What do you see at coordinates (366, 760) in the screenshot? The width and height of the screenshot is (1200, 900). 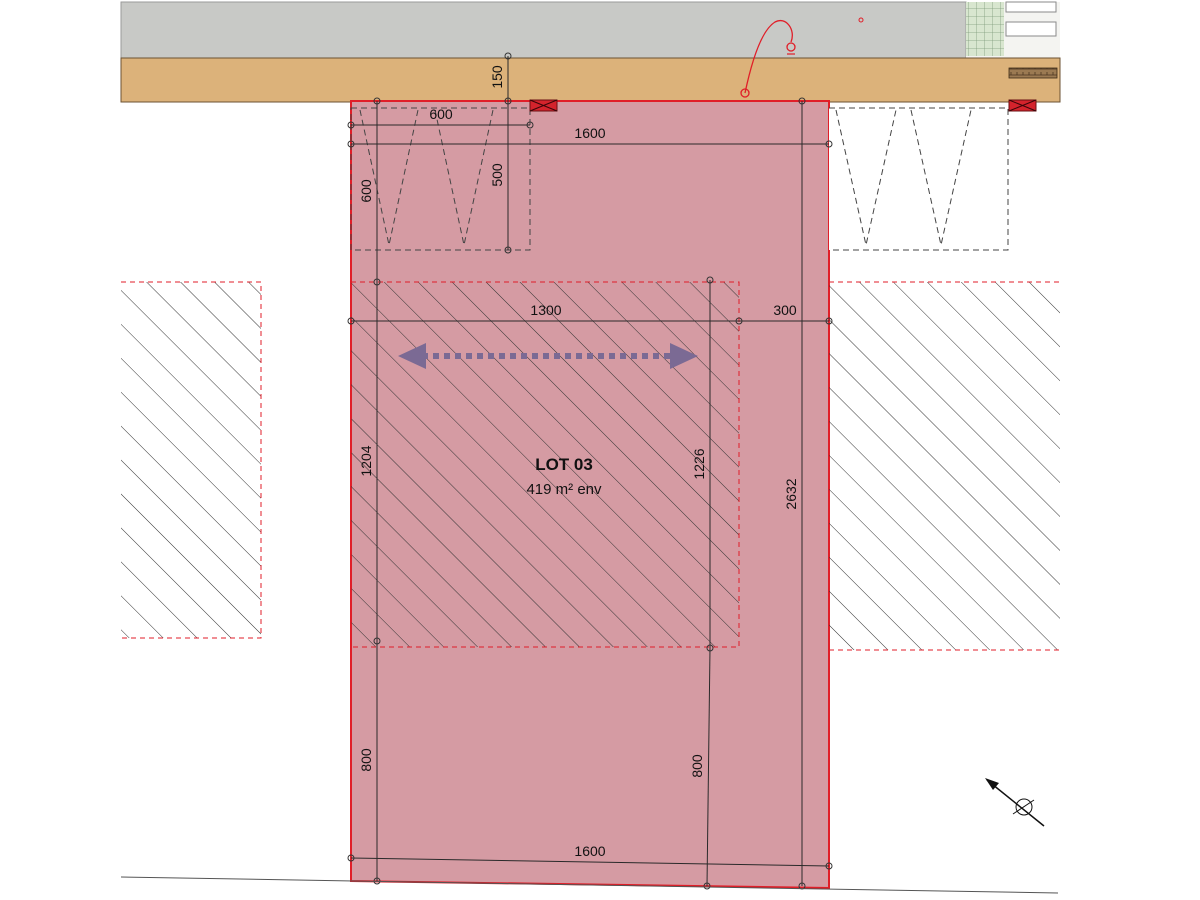 I see `dim-rear-setback-left: 800` at bounding box center [366, 760].